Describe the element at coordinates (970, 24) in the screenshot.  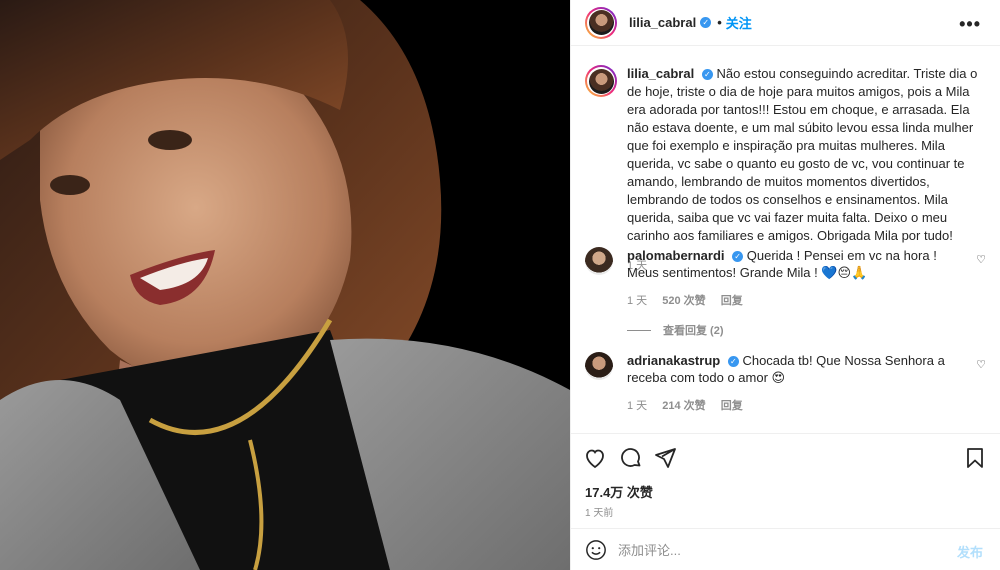
I see `more-options-icon: •••` at that location.